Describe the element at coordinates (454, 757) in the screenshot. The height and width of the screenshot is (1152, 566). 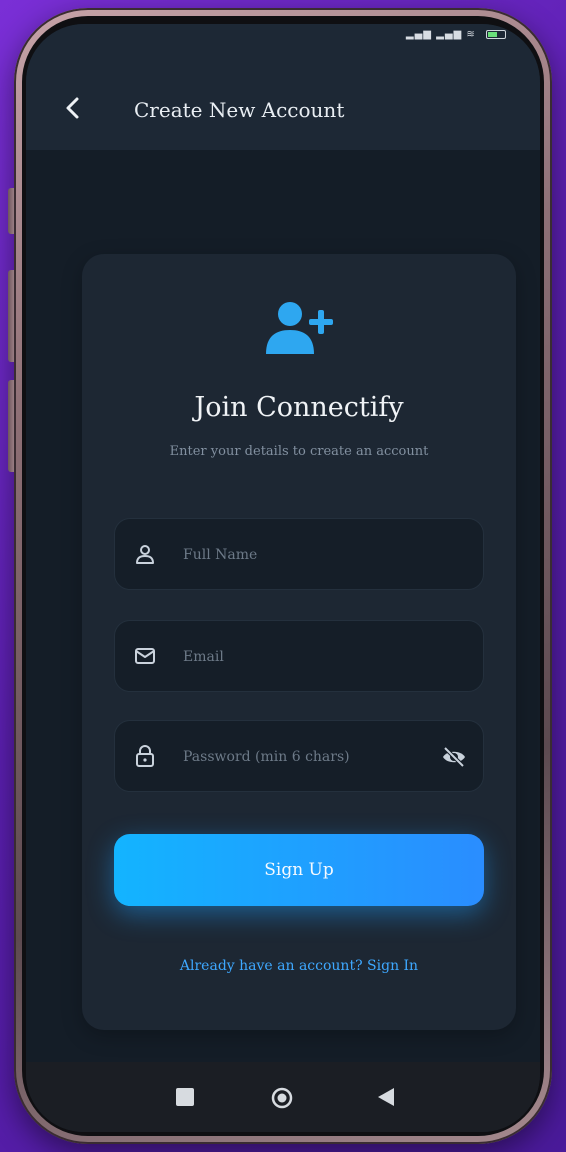
I see `eye-off-icon` at that location.